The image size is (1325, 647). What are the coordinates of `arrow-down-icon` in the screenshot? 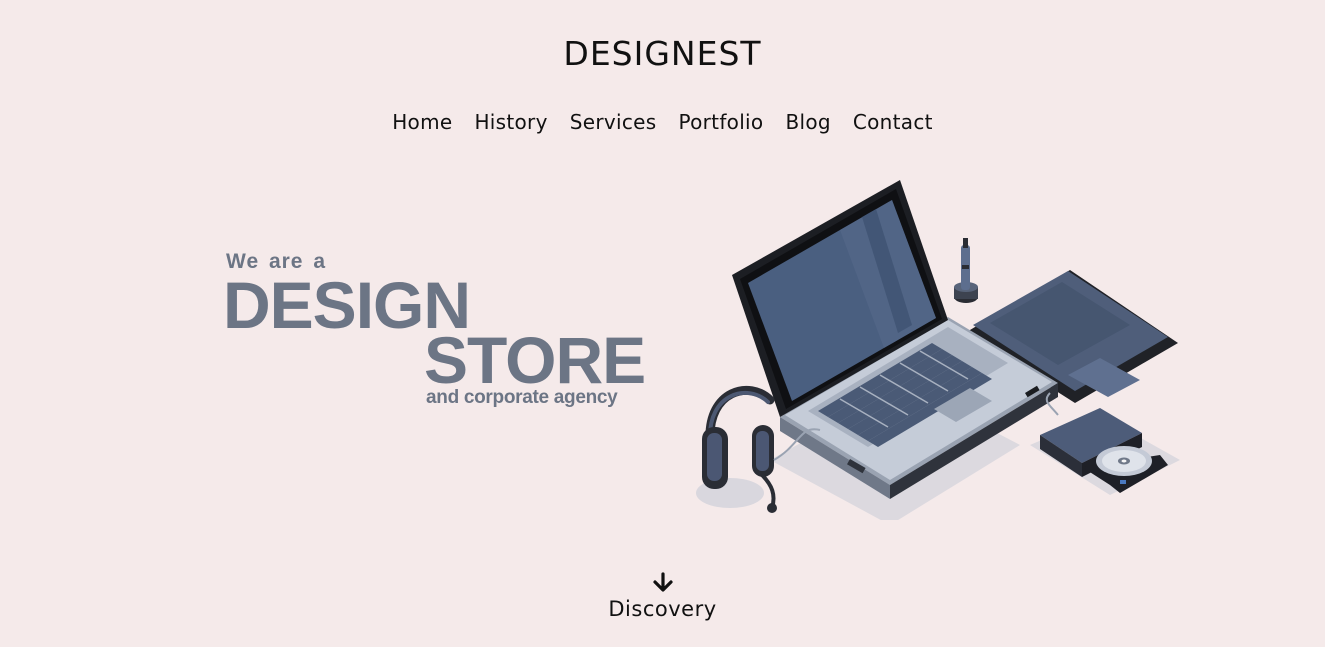 It's located at (662, 582).